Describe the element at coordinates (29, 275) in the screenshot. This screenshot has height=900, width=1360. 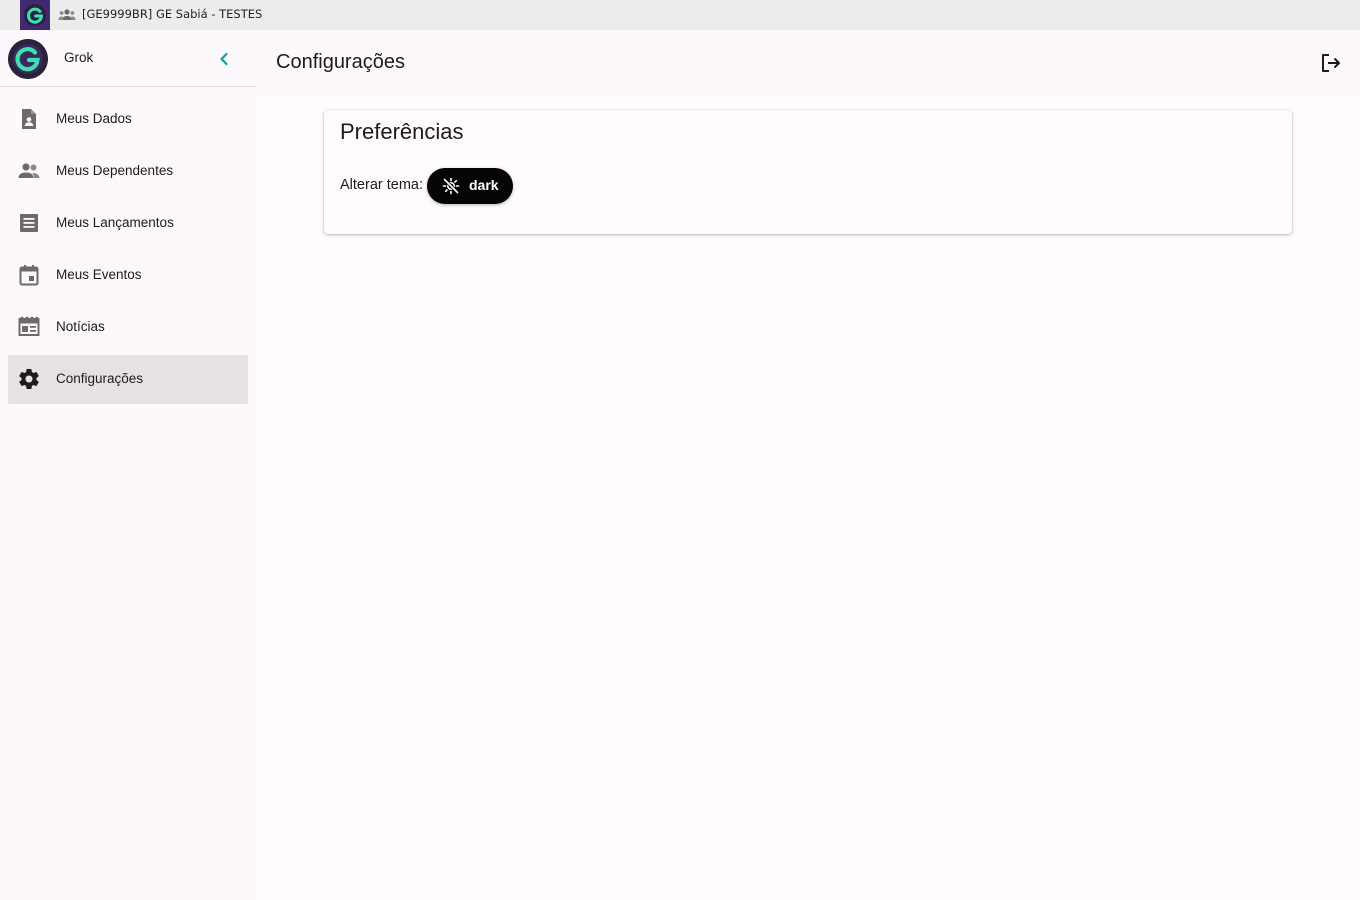
I see `calendar-icon` at that location.